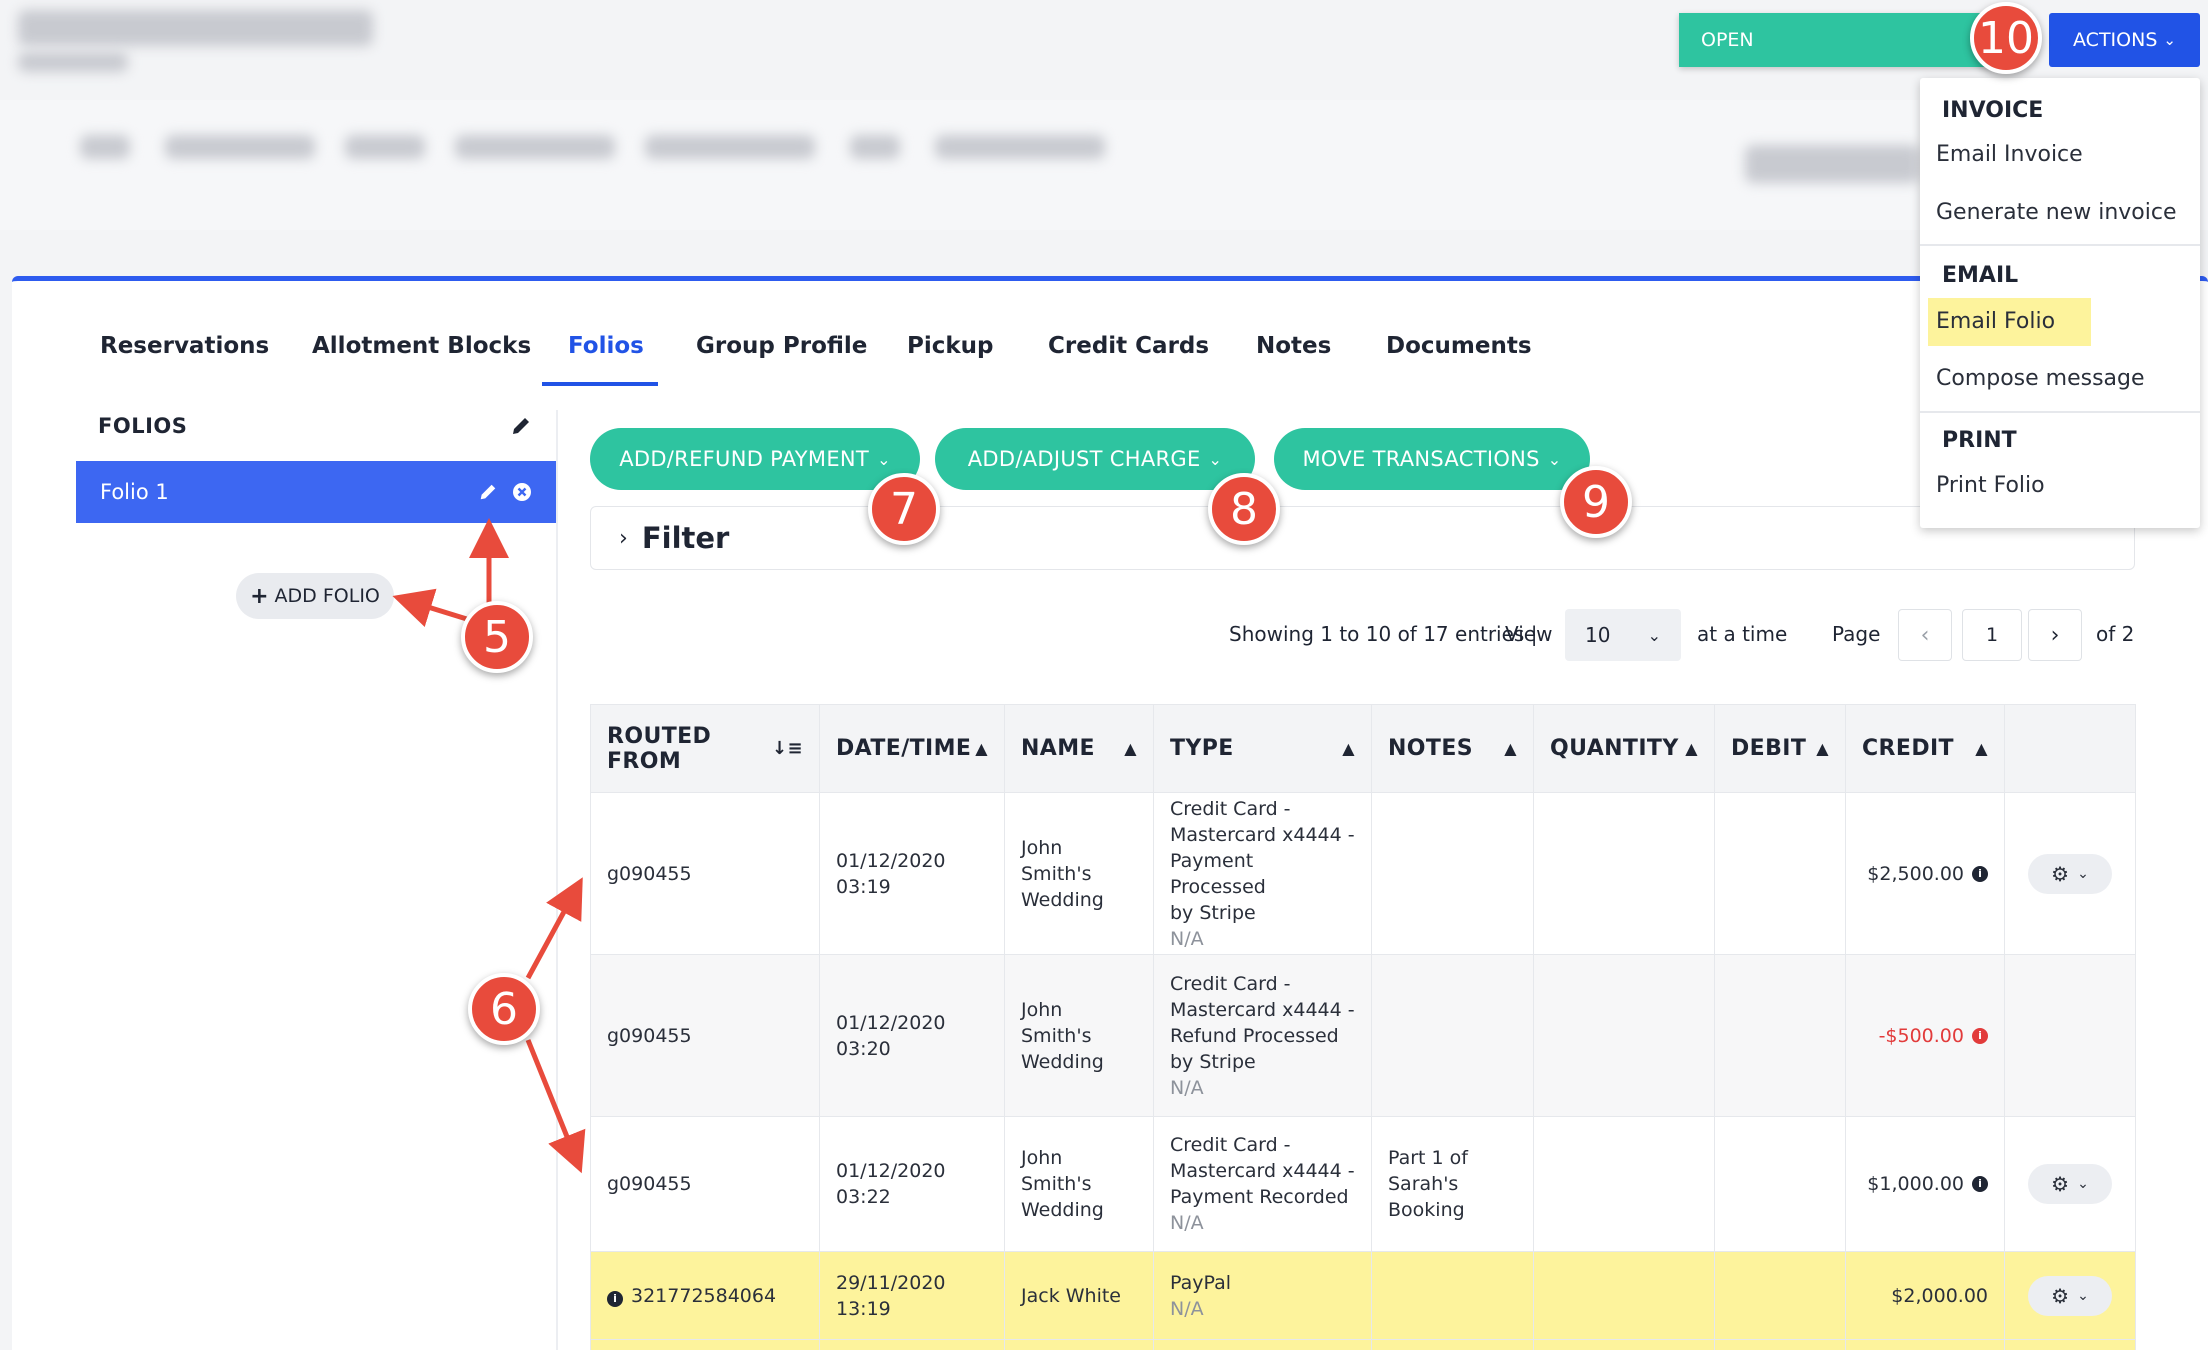  I want to click on column-header-type: TYPE ▲, so click(1262, 748).